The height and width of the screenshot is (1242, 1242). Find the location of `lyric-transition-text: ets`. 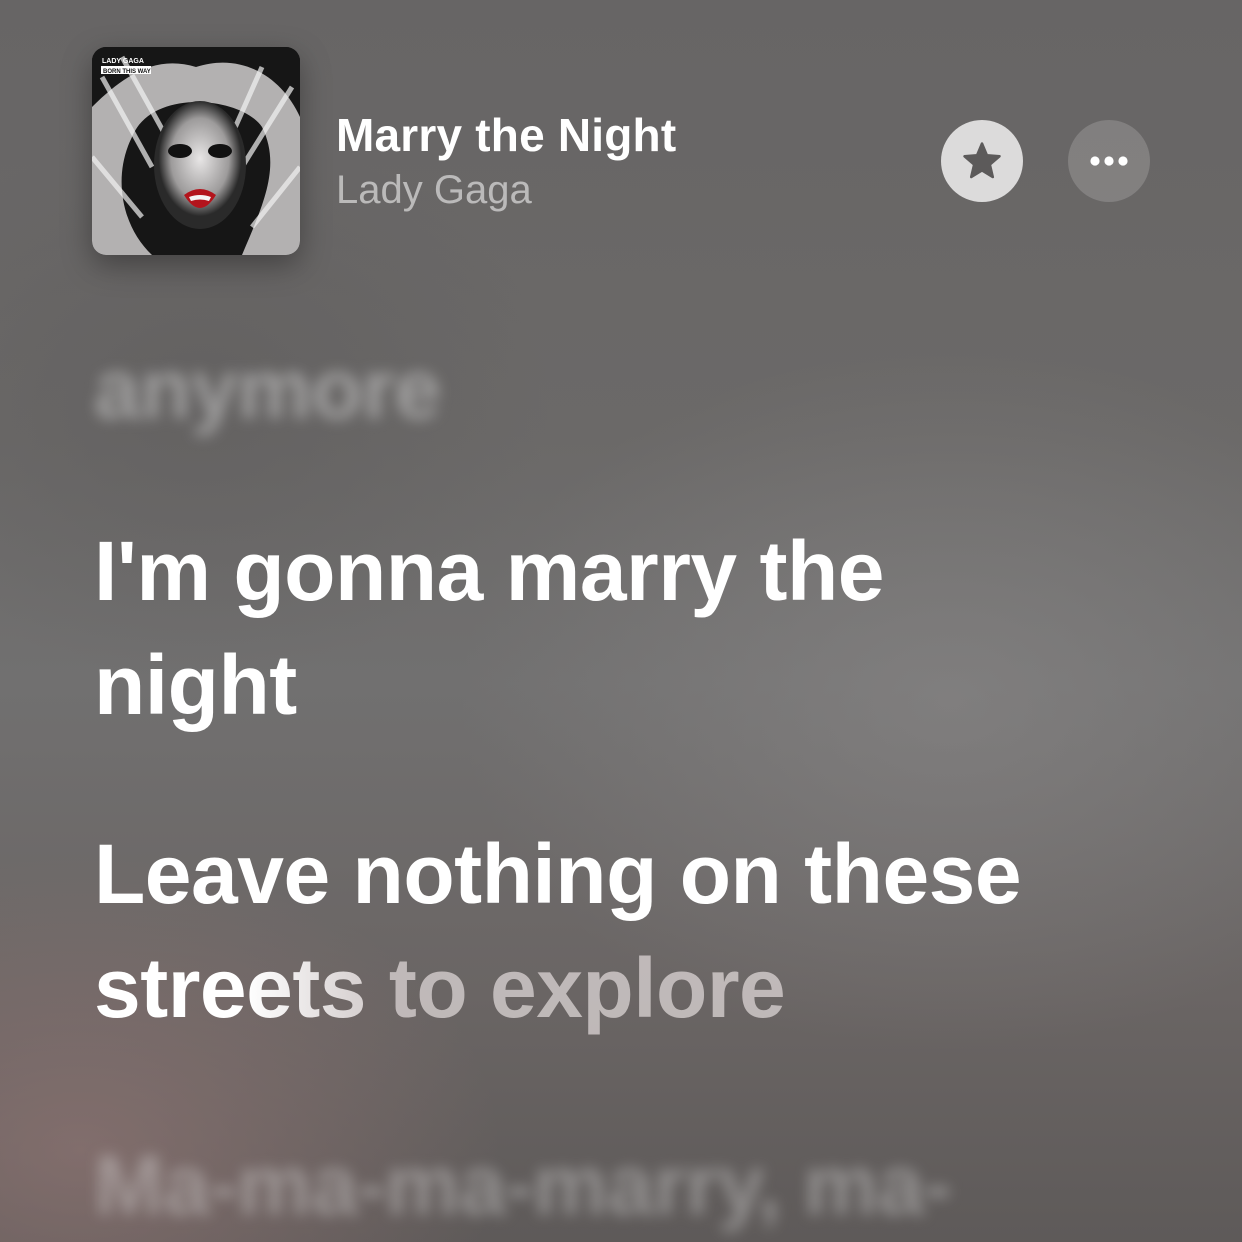

lyric-transition-text: ets is located at coordinates (306, 988).